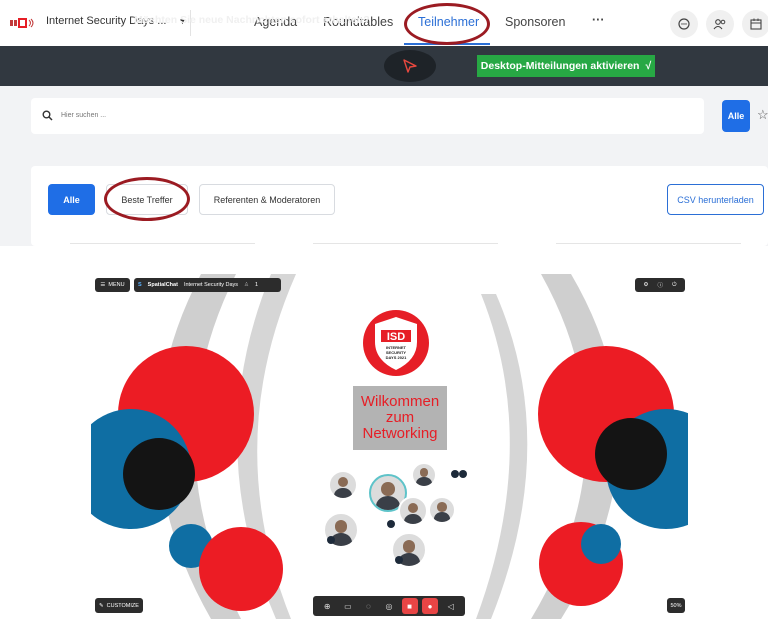 The width and height of the screenshot is (768, 619). Describe the element at coordinates (122, 605) in the screenshot. I see `customize-label: CUSTOMIZE` at that location.